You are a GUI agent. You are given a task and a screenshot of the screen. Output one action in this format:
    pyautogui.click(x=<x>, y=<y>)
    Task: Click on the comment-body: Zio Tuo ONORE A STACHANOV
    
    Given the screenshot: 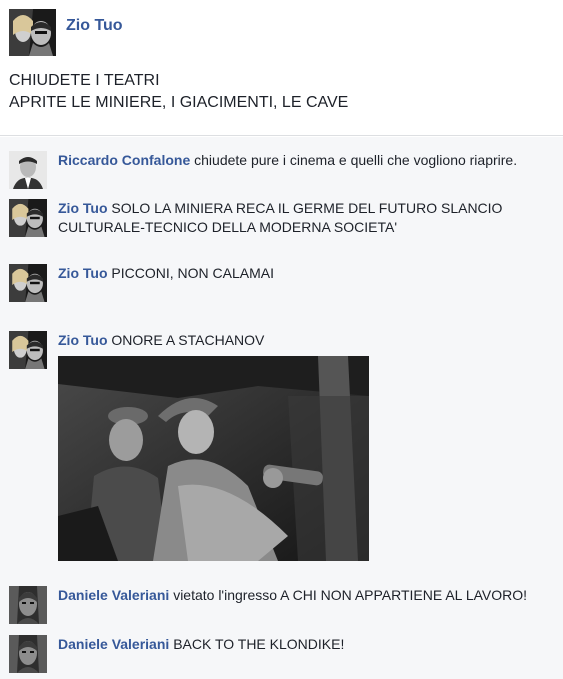 What is the action you would take?
    pyautogui.click(x=304, y=340)
    